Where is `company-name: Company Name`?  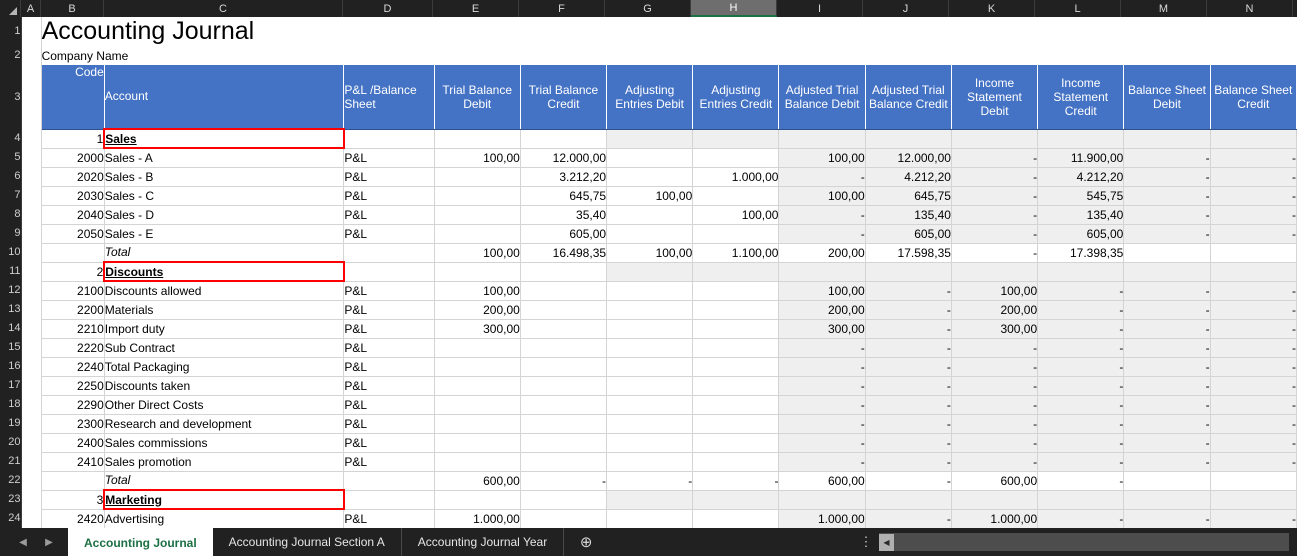 company-name: Company Name is located at coordinates (669, 55).